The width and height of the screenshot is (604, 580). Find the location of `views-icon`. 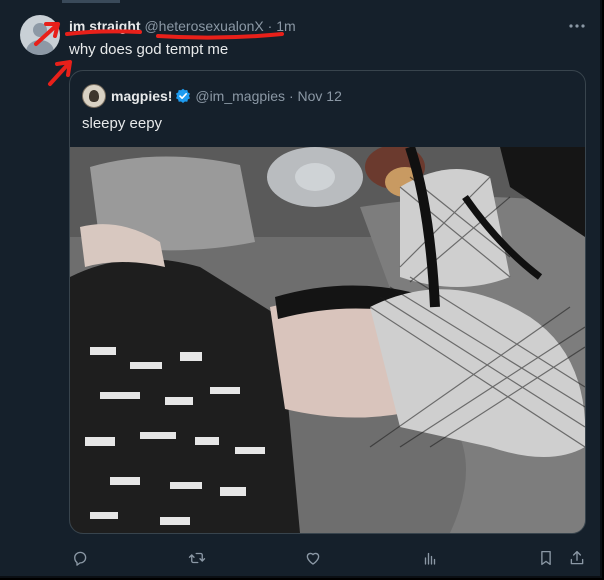

views-icon is located at coordinates (430, 558).